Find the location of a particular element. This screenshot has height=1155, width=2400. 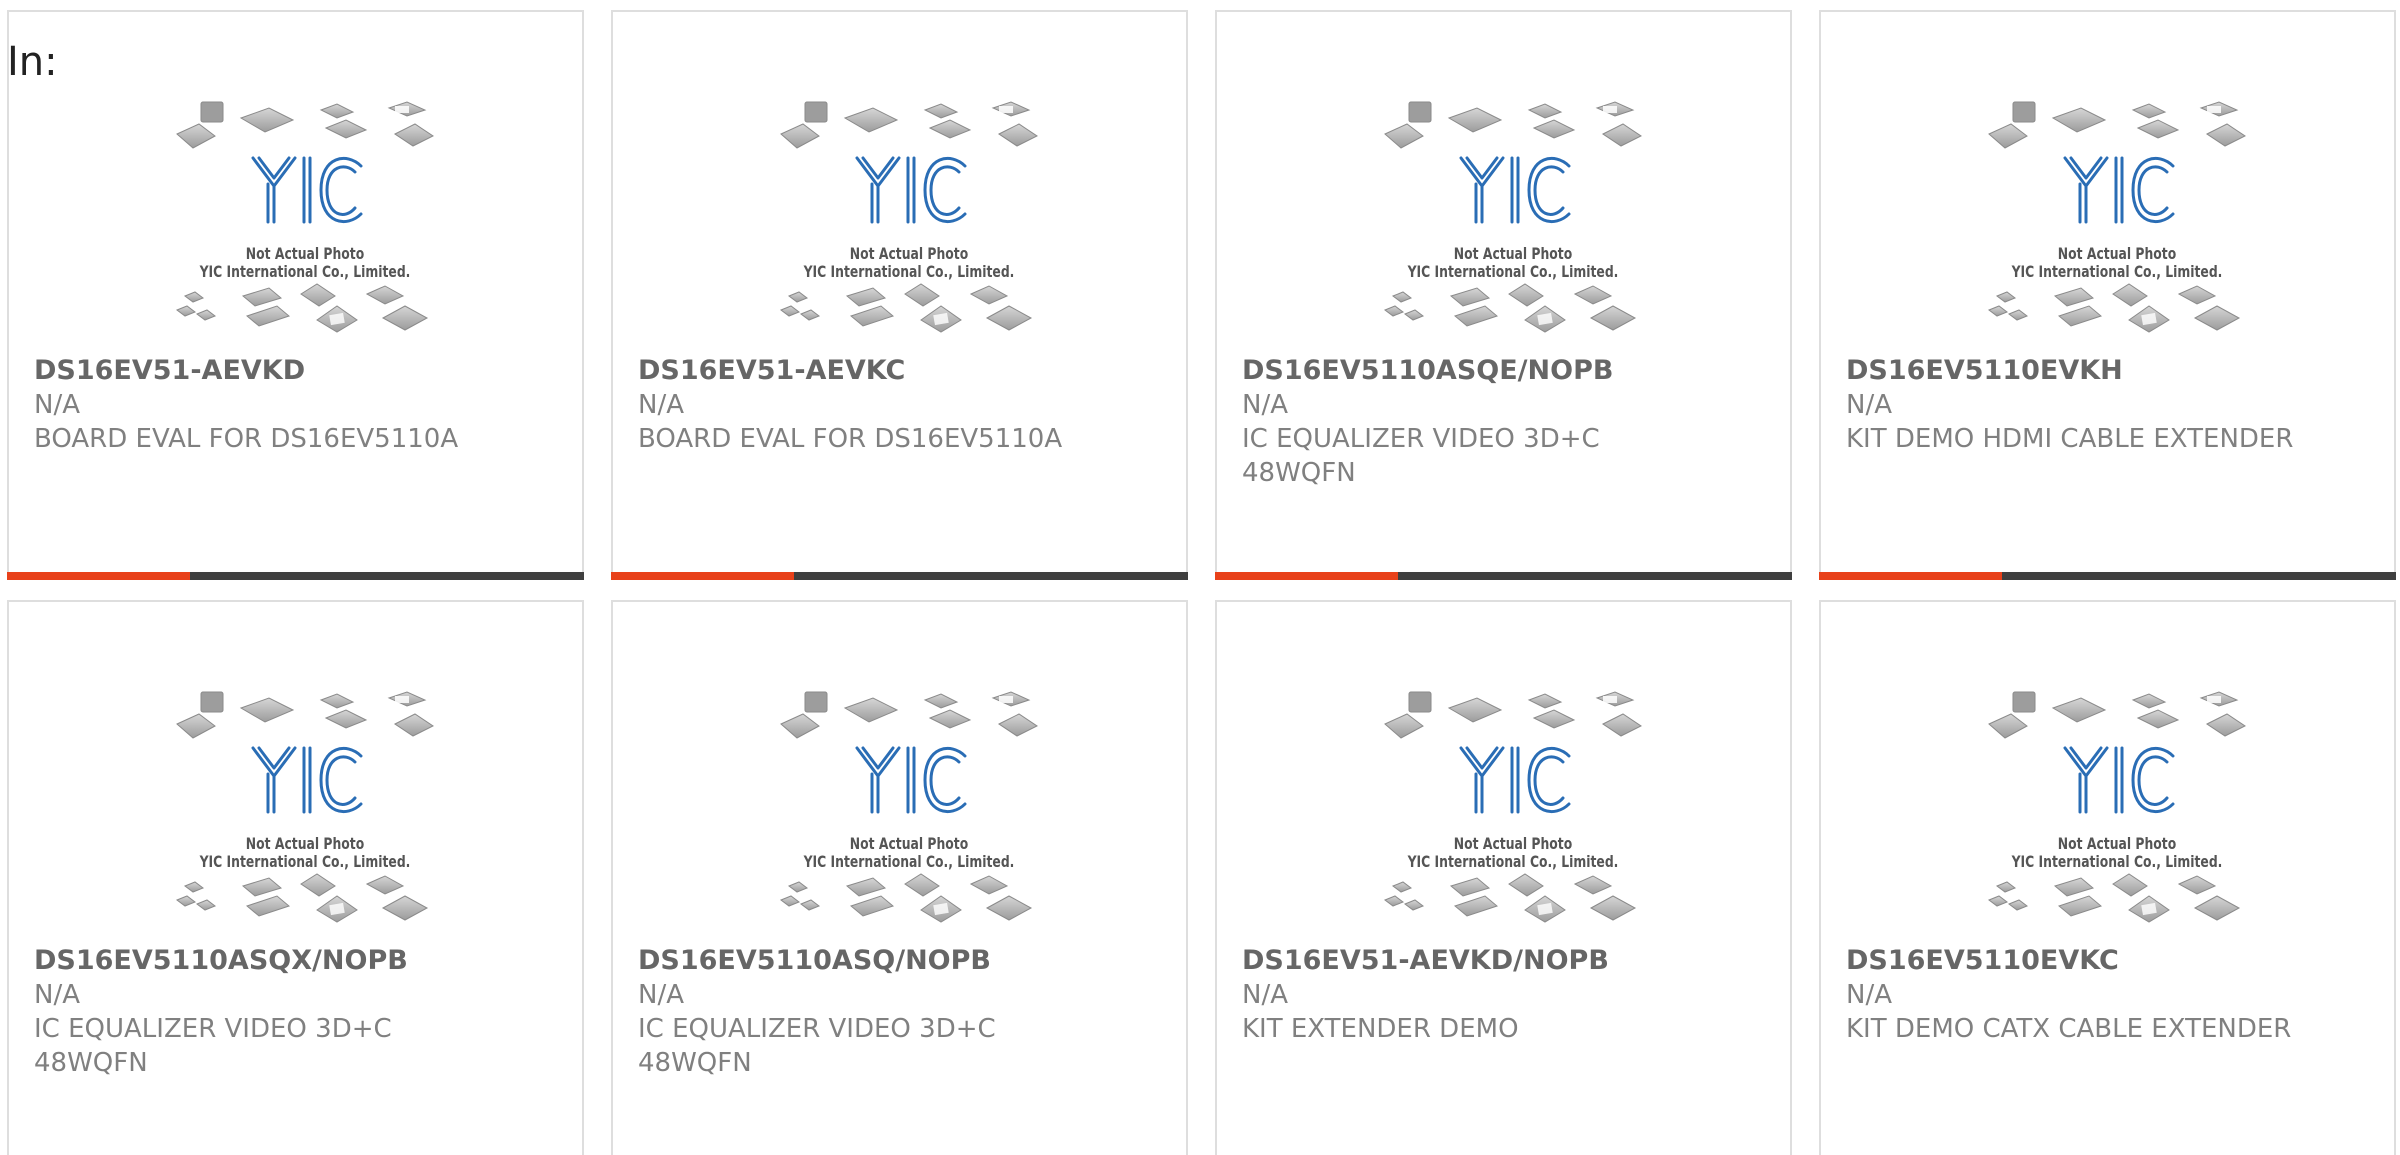

product-info: DS16EV51-AEVKD/NOPB N/A KIT EXTENDER DEMO is located at coordinates (1507, 995).